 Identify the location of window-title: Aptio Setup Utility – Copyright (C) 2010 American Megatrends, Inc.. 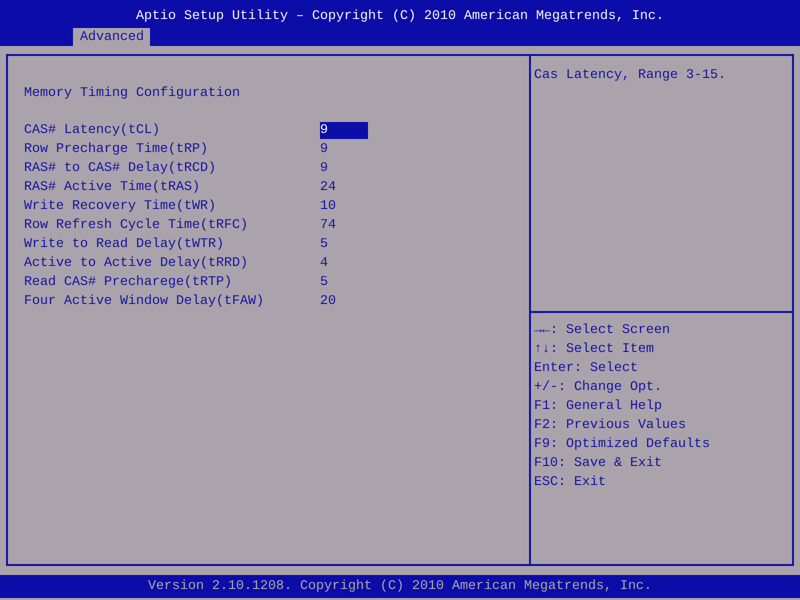
(400, 16).